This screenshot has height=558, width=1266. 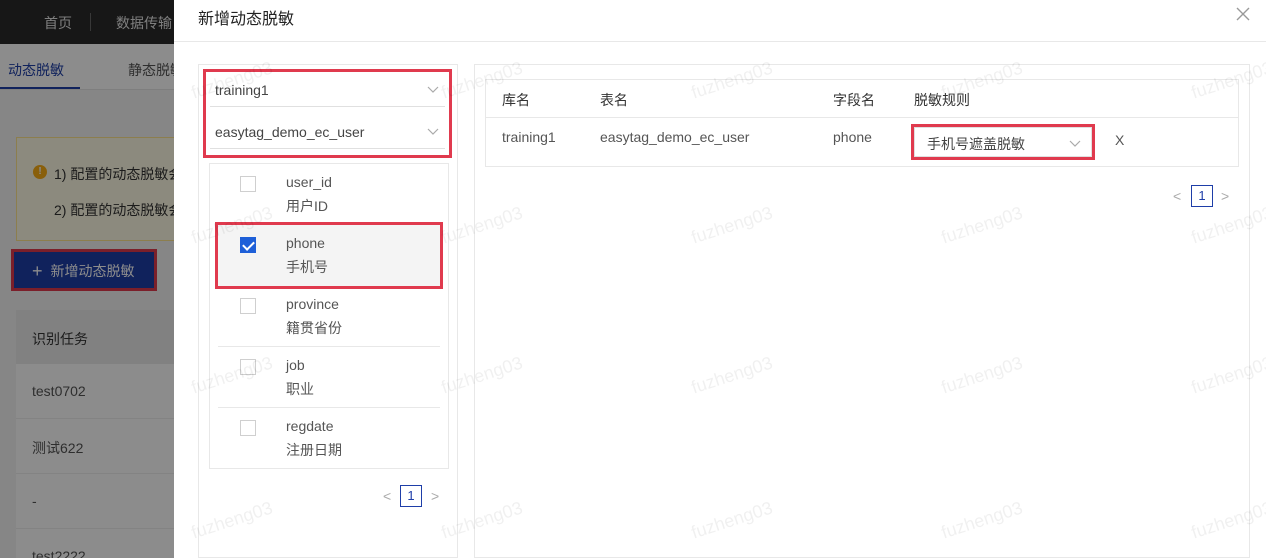 What do you see at coordinates (307, 267) in the screenshot?
I see `field-description: 手机号` at bounding box center [307, 267].